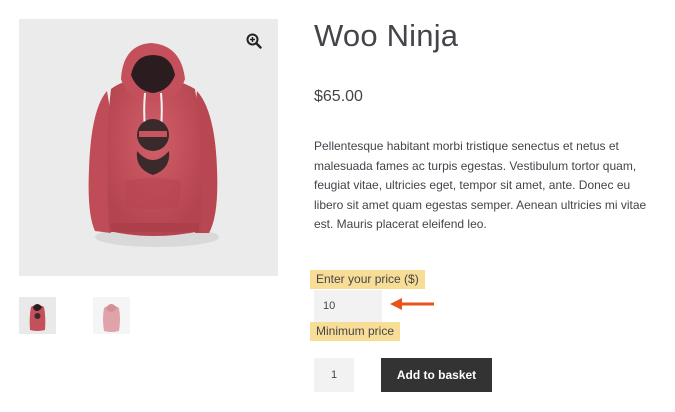 Image resolution: width=675 pixels, height=412 pixels. Describe the element at coordinates (367, 279) in the screenshot. I see `price-input-label: Enter your price ($)` at that location.